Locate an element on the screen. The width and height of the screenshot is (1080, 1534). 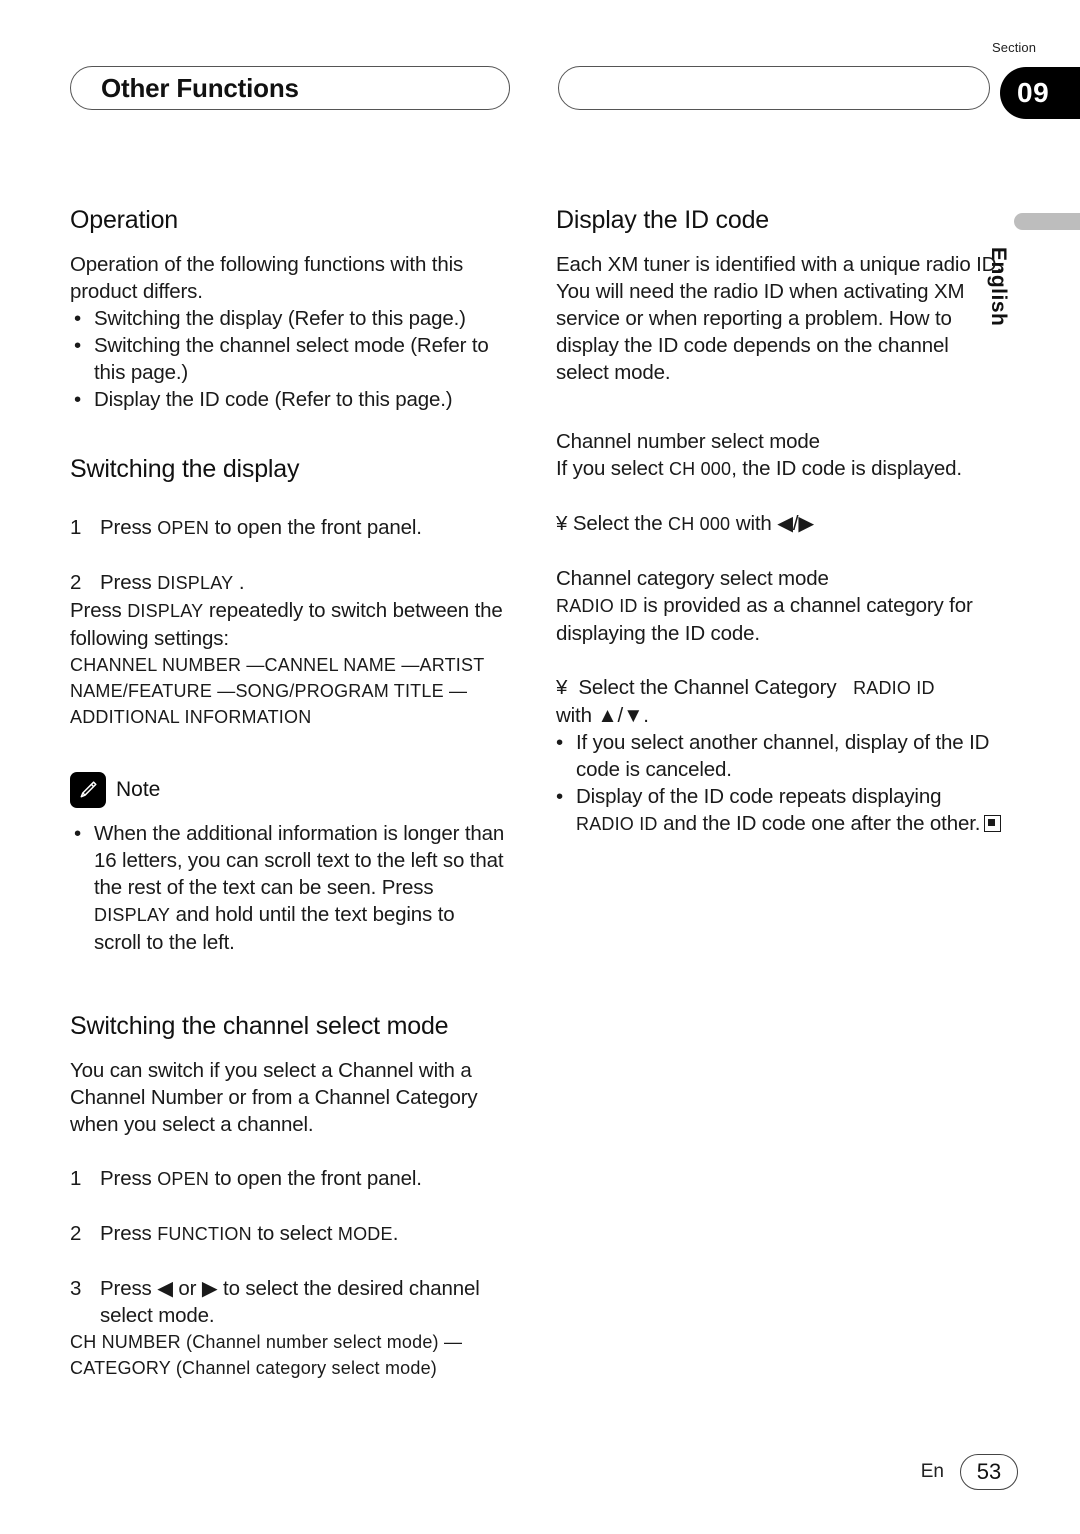
page-title: Other Functions is located at coordinates (200, 87).